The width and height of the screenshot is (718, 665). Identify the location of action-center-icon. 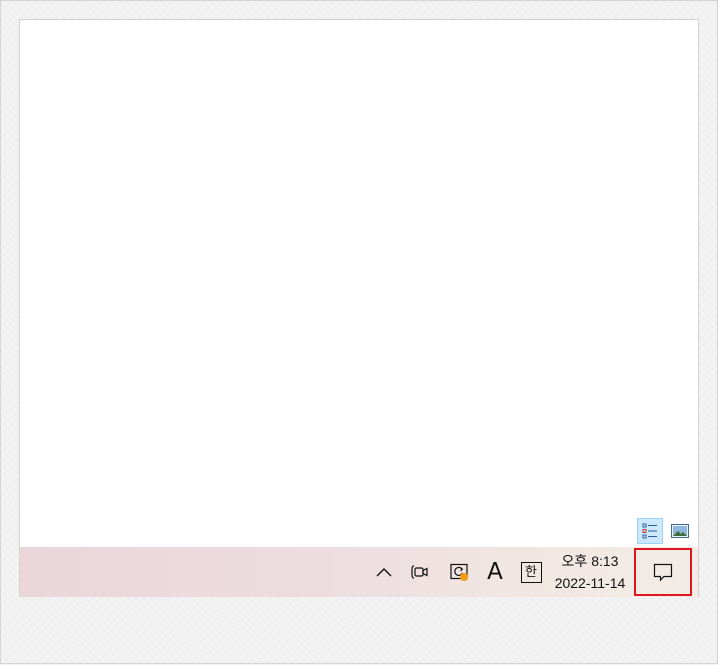
(663, 572).